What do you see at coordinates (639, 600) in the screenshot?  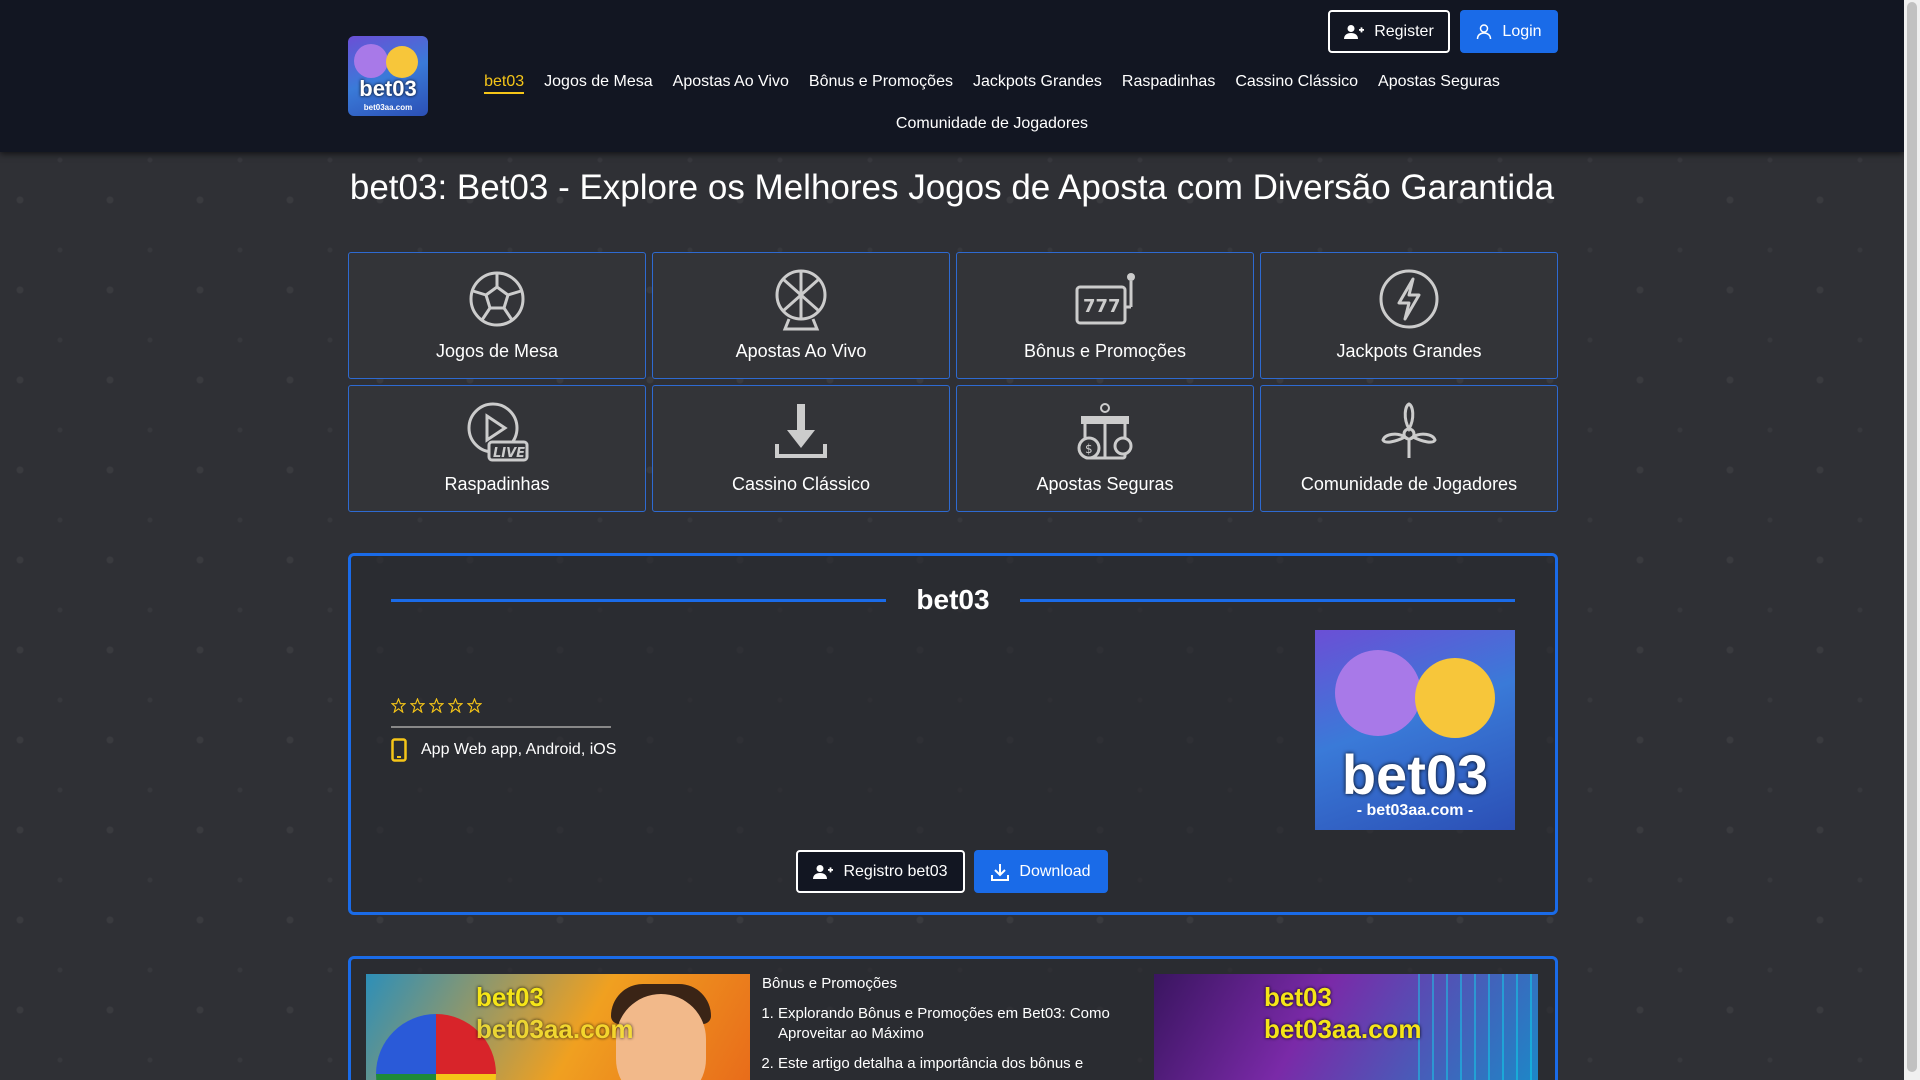 I see `title-divider-left` at bounding box center [639, 600].